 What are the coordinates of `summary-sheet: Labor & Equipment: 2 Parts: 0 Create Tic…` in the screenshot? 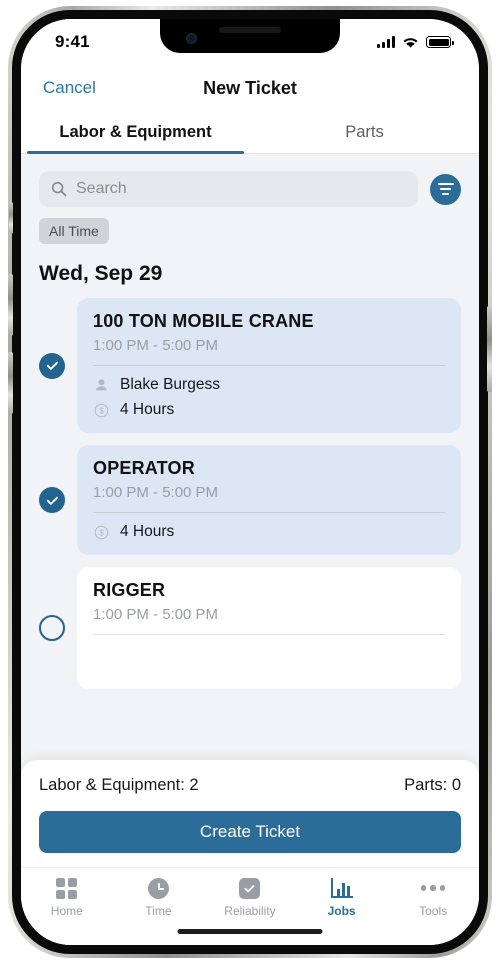 It's located at (250, 813).